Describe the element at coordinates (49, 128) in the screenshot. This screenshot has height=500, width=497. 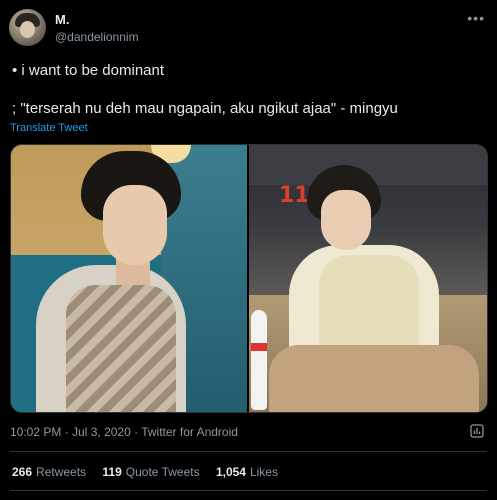
I see `translate-tweet-link: Translate Tweet` at that location.